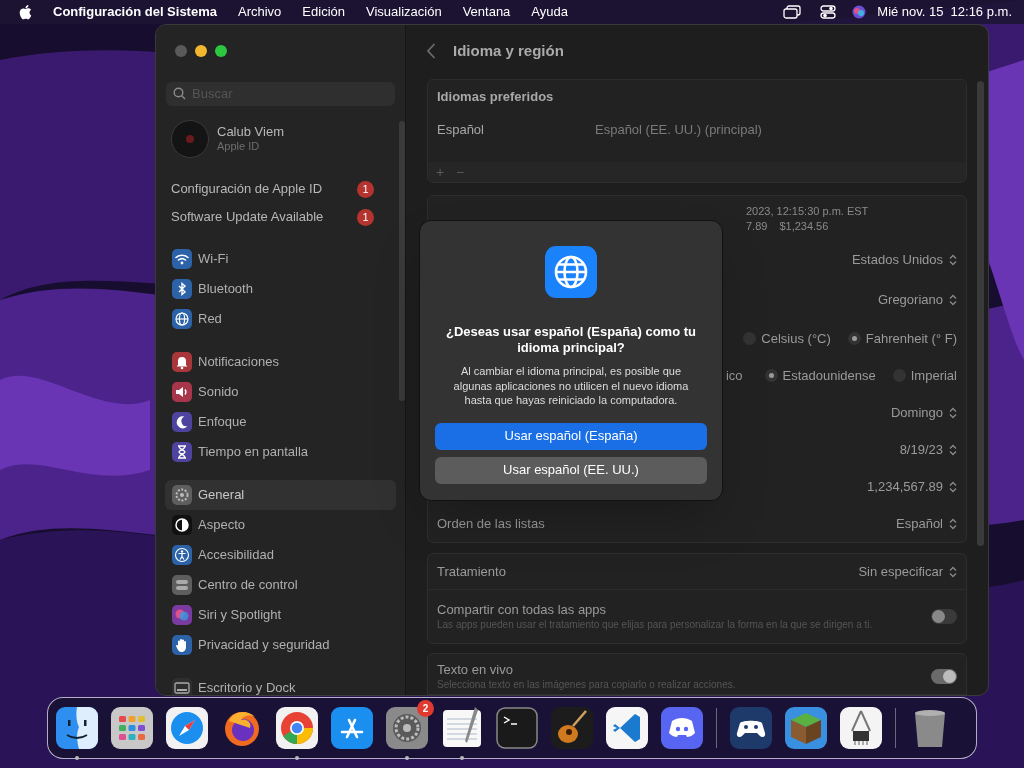 The width and height of the screenshot is (1024, 768). Describe the element at coordinates (496, 97) in the screenshot. I see `section-heading: Idiomas preferidos` at that location.